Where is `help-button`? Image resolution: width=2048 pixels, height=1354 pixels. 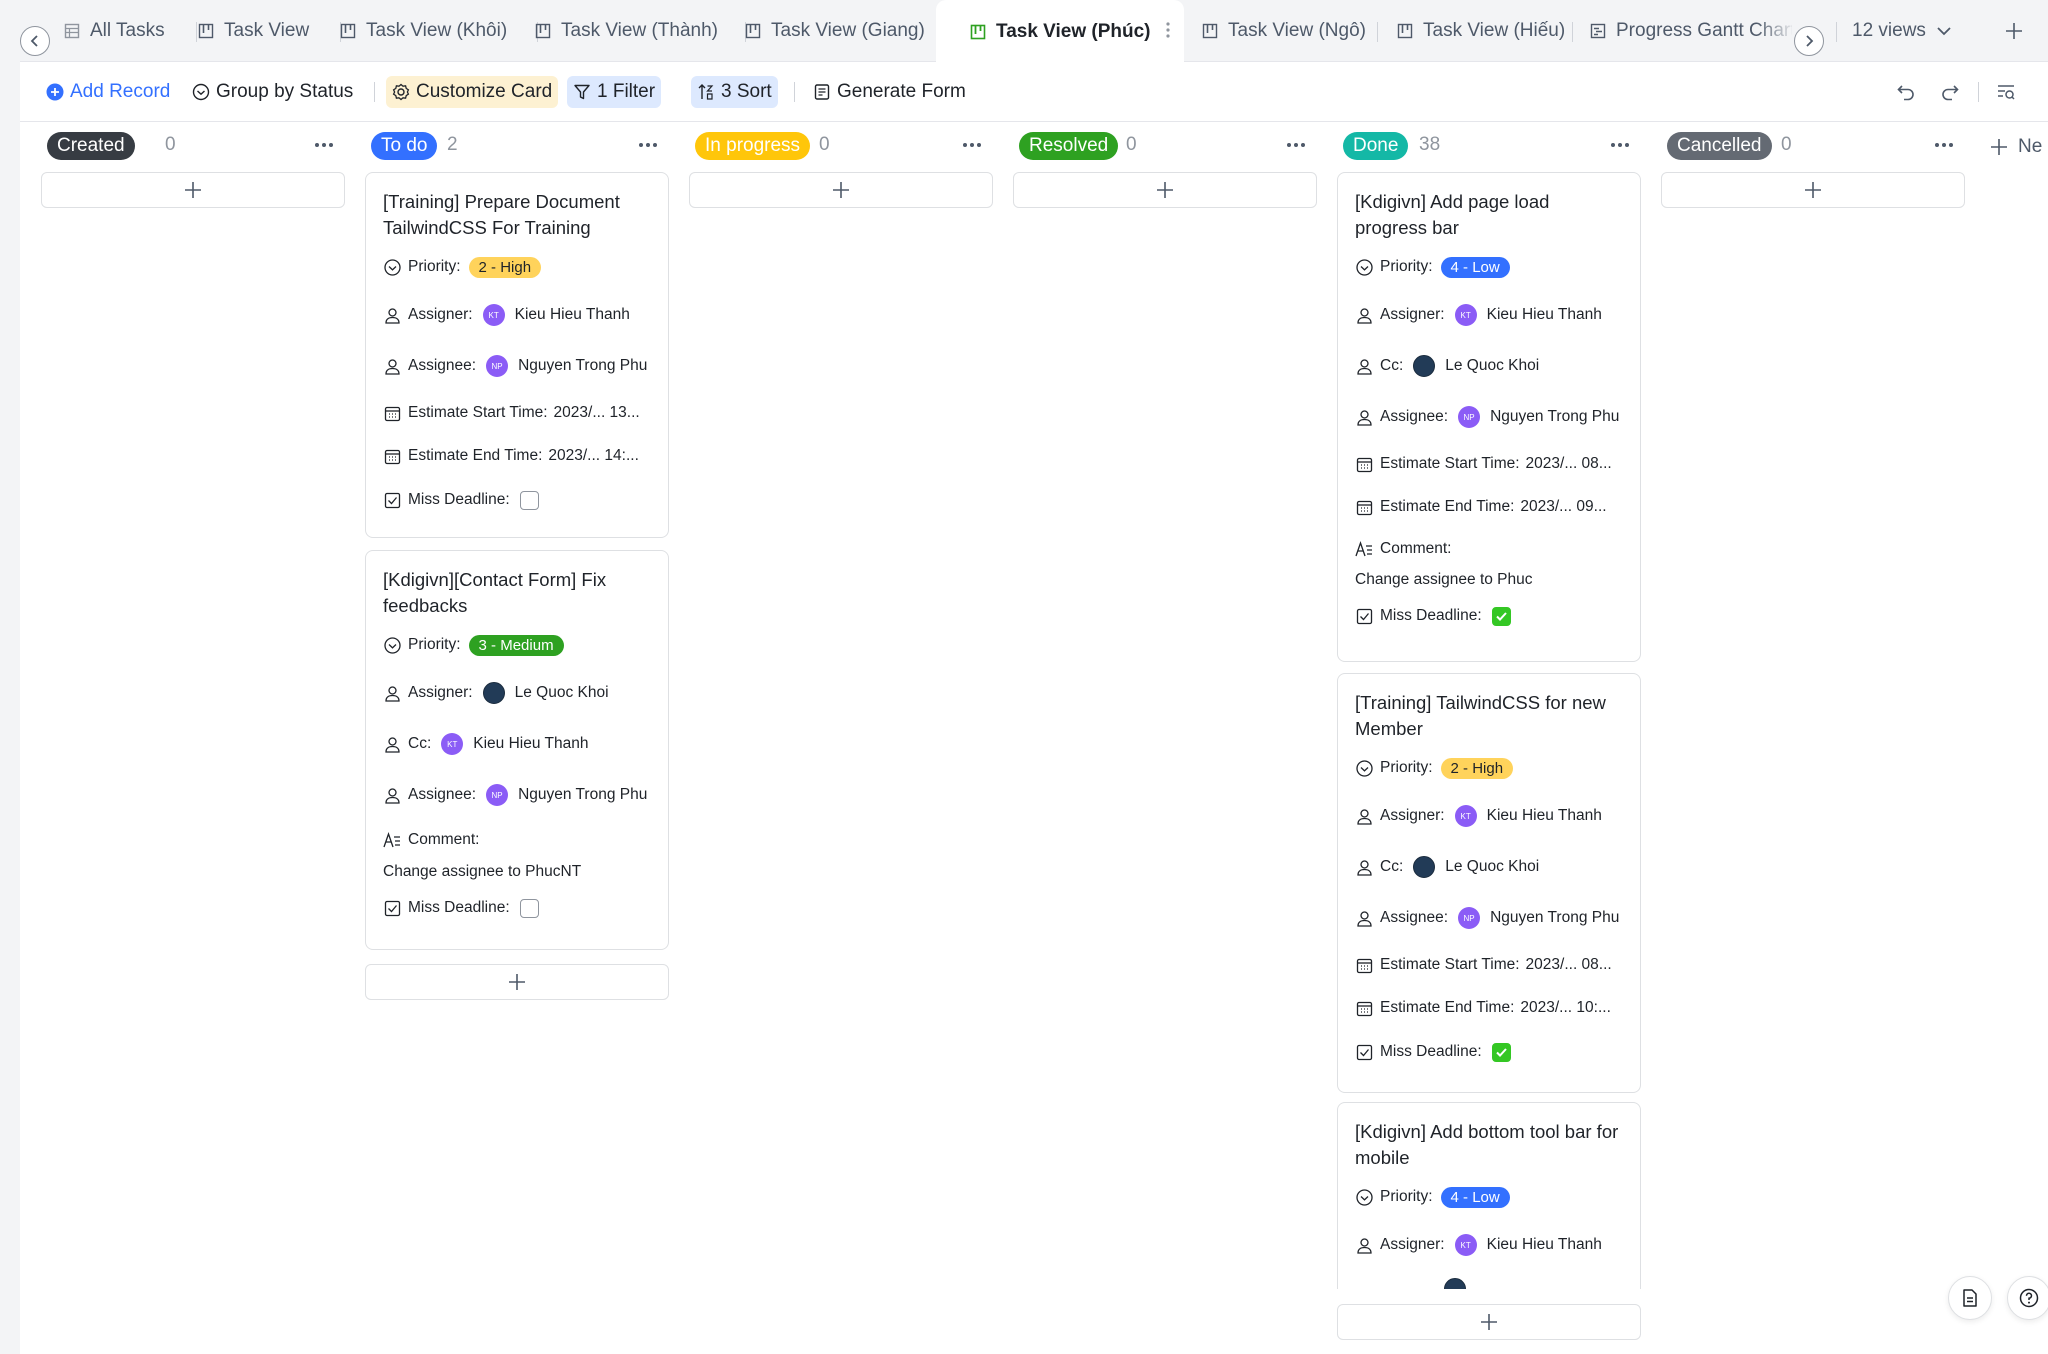
help-button is located at coordinates (2027, 1298).